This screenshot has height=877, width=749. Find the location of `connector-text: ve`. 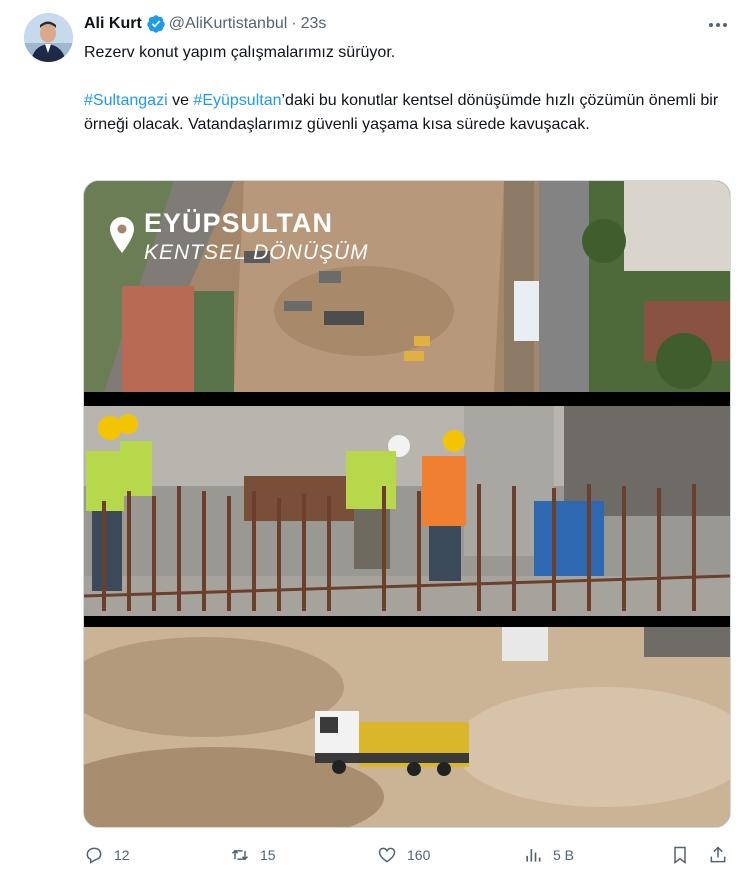

connector-text: ve is located at coordinates (180, 100).